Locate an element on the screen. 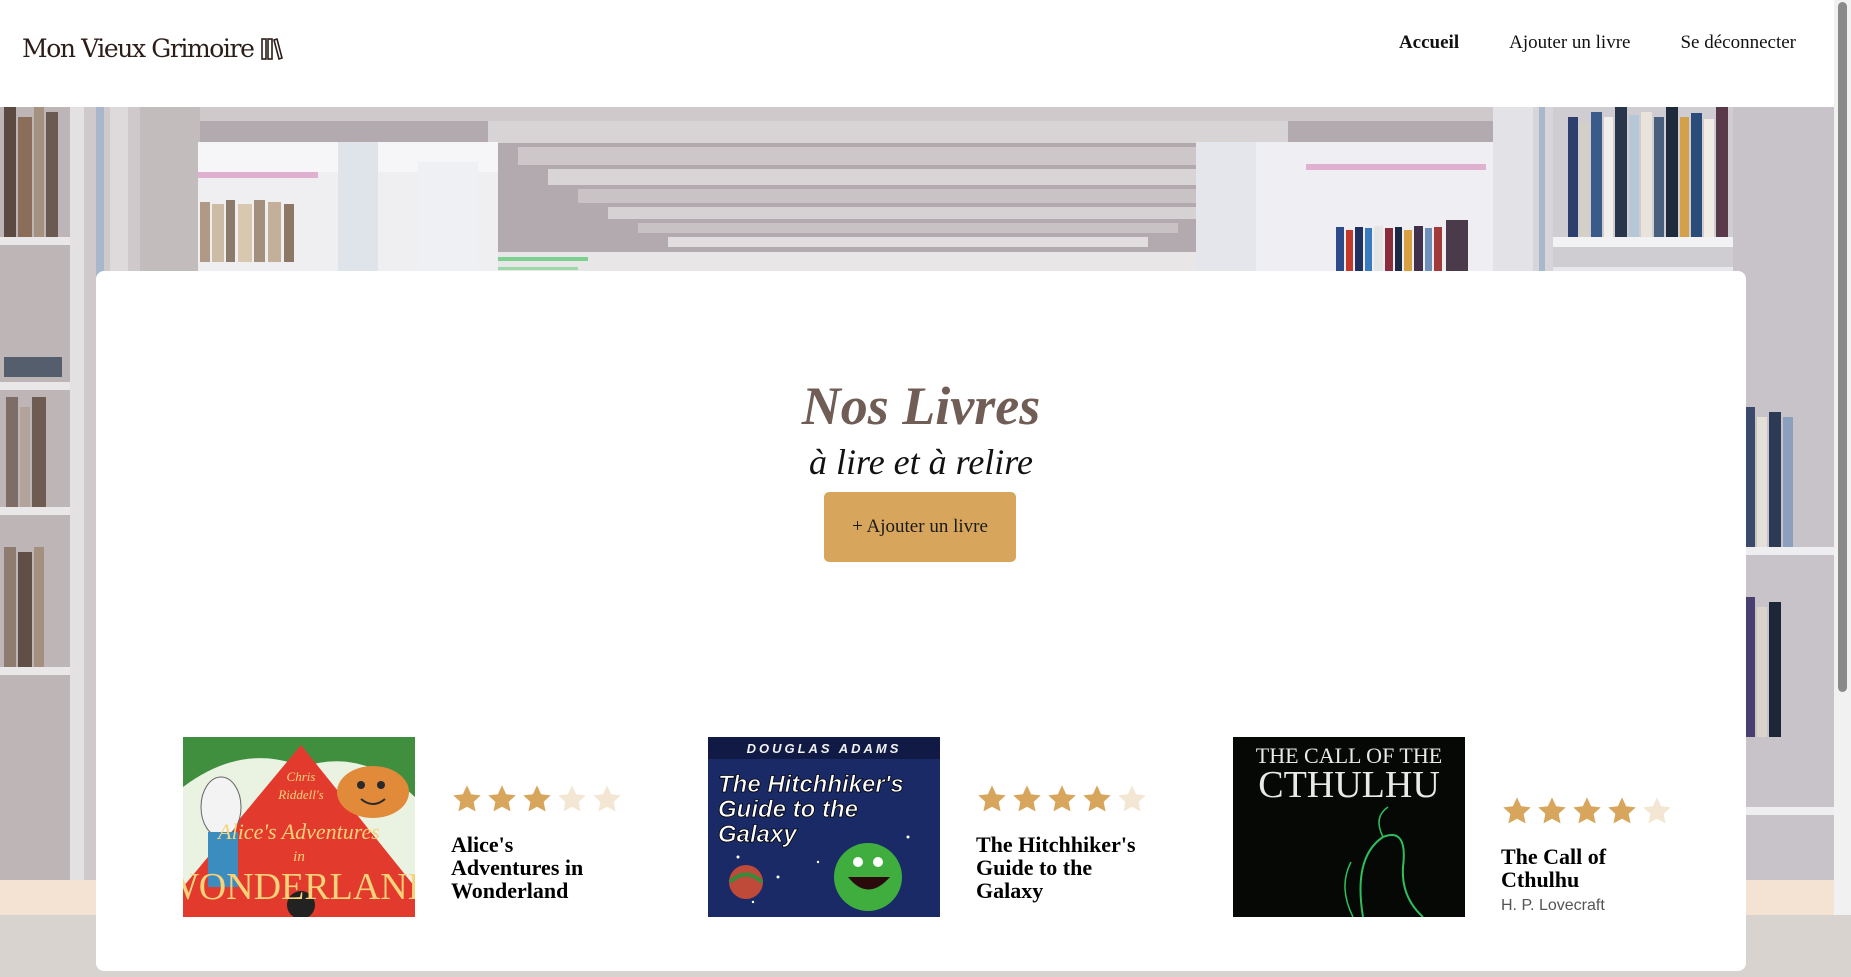 The height and width of the screenshot is (977, 1851). cover-line: in is located at coordinates (299, 857).